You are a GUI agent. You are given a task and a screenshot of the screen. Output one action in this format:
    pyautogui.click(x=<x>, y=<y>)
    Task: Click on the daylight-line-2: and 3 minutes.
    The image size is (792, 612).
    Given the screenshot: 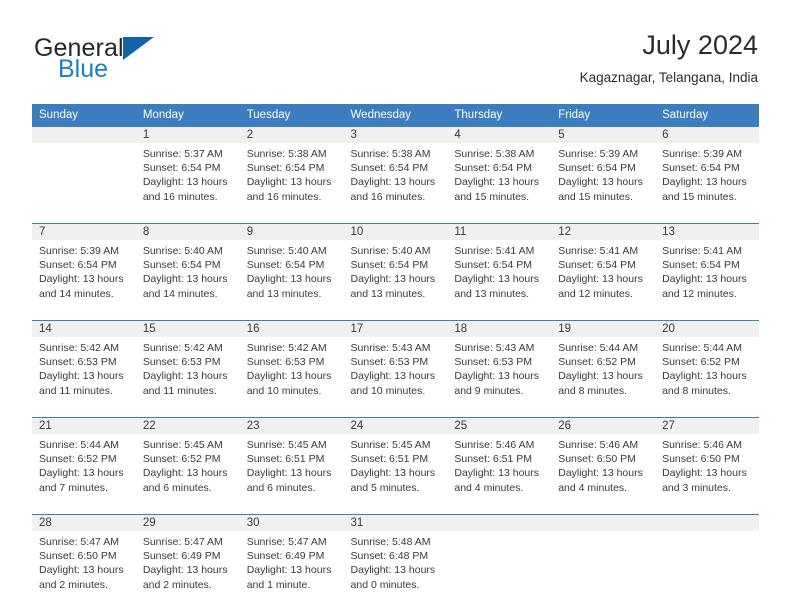 What is the action you would take?
    pyautogui.click(x=696, y=487)
    